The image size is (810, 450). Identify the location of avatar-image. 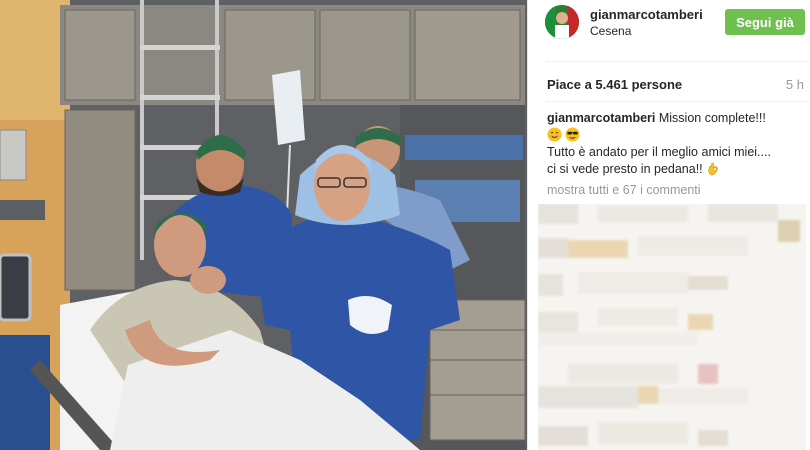
(562, 22).